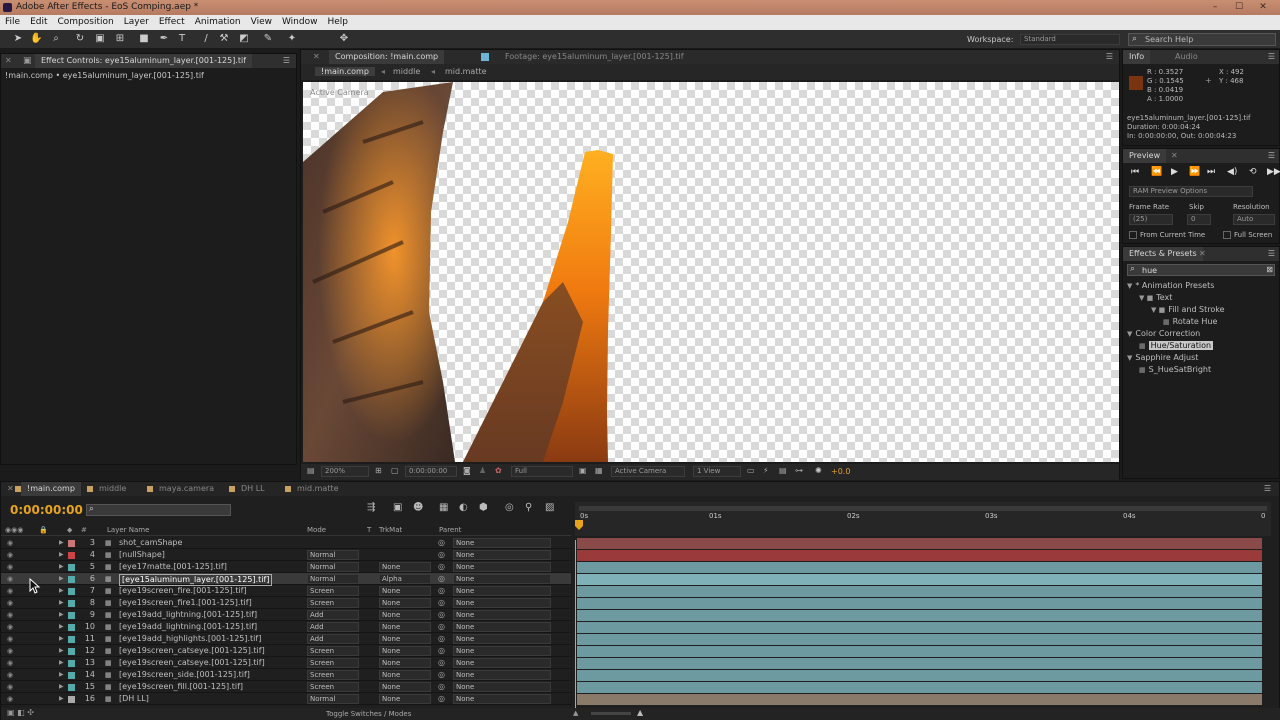 Image resolution: width=1280 pixels, height=720 pixels. Describe the element at coordinates (56, 39) in the screenshot. I see `zoom-tool-icon: ⌕` at that location.